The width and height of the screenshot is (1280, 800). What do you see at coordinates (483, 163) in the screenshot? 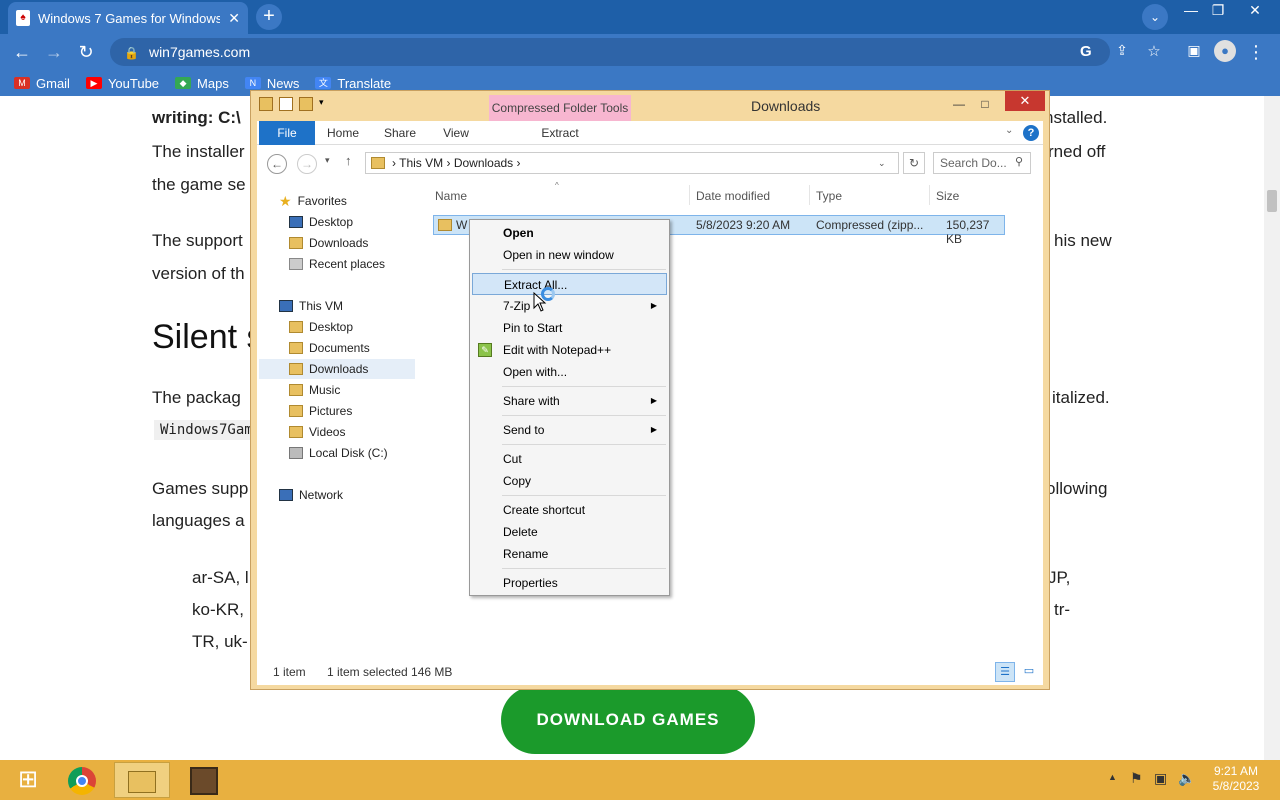
I see `breadcrumb-downloads: Downloads` at bounding box center [483, 163].